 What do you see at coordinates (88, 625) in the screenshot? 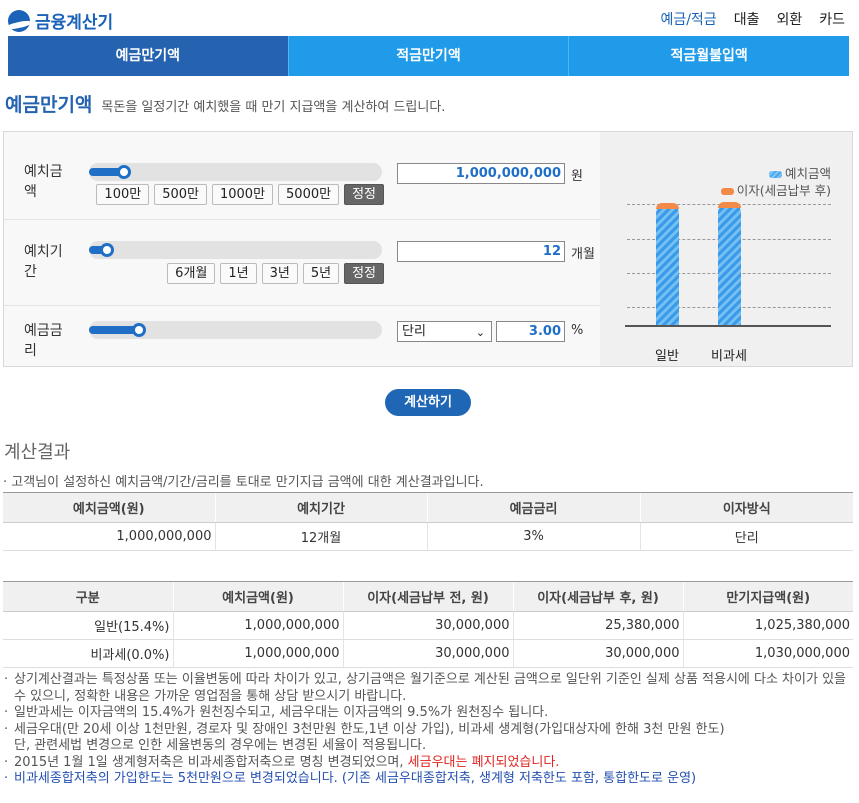
I see `detail-cell: 일반(15.4%)` at bounding box center [88, 625].